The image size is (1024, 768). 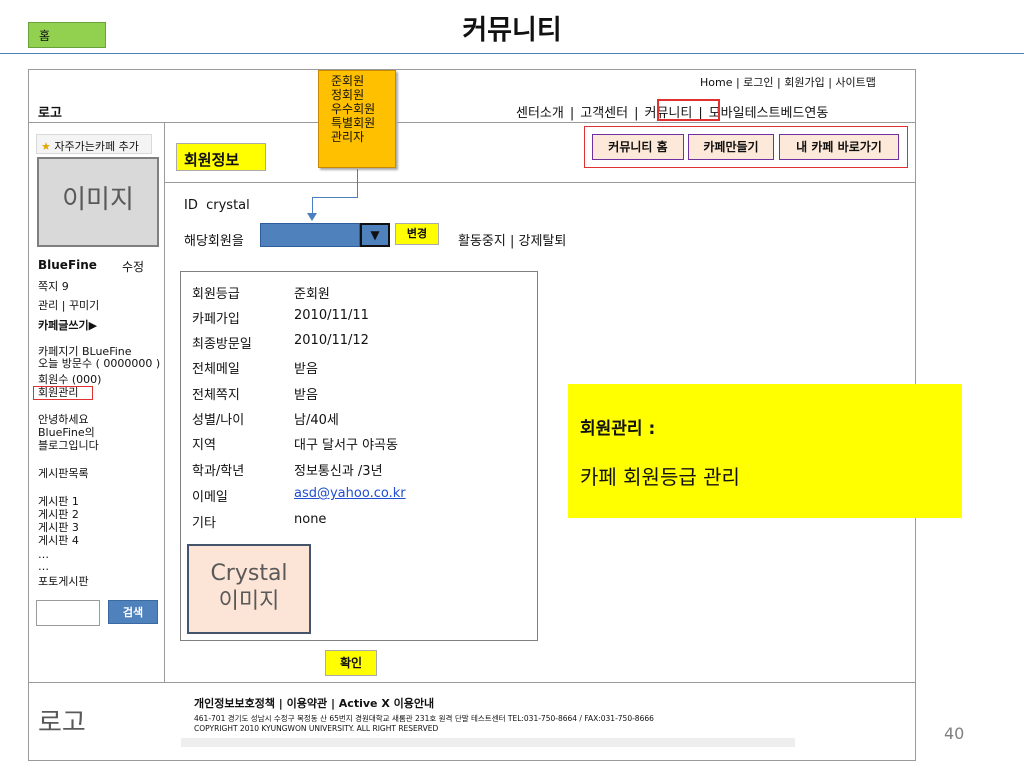 What do you see at coordinates (221, 157) in the screenshot?
I see `section-label: 회원정보` at bounding box center [221, 157].